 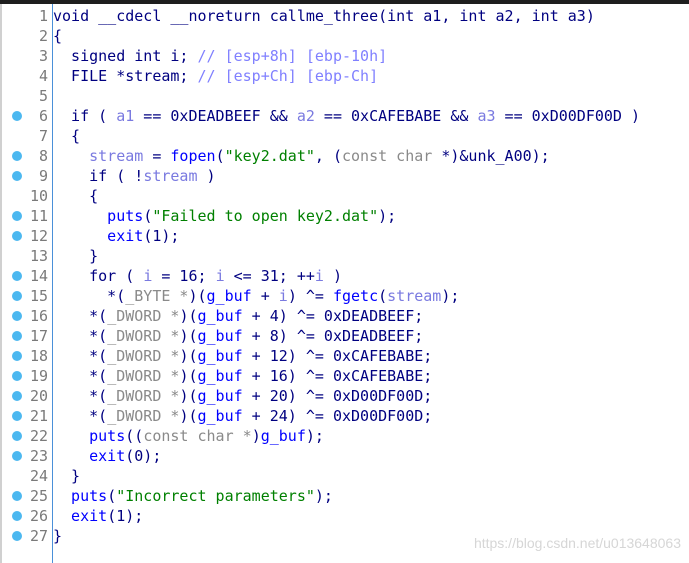 I want to click on code-token: +, so click(x=265, y=296).